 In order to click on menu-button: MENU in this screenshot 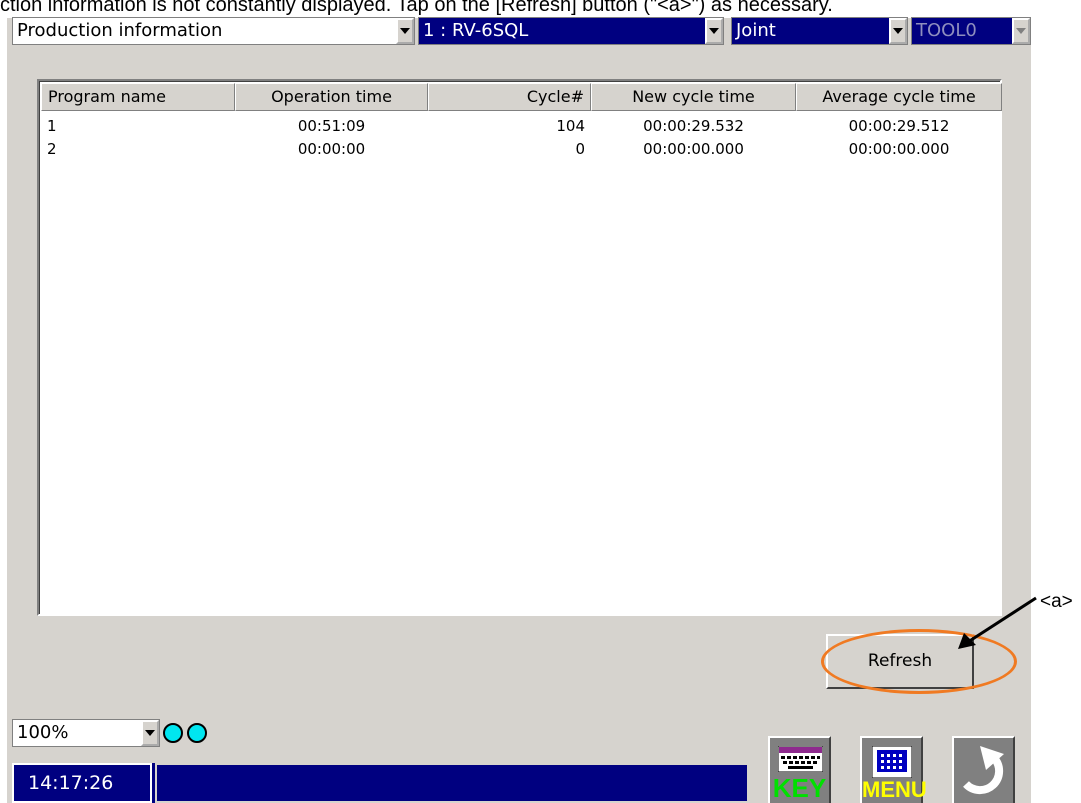, I will do `click(893, 769)`.